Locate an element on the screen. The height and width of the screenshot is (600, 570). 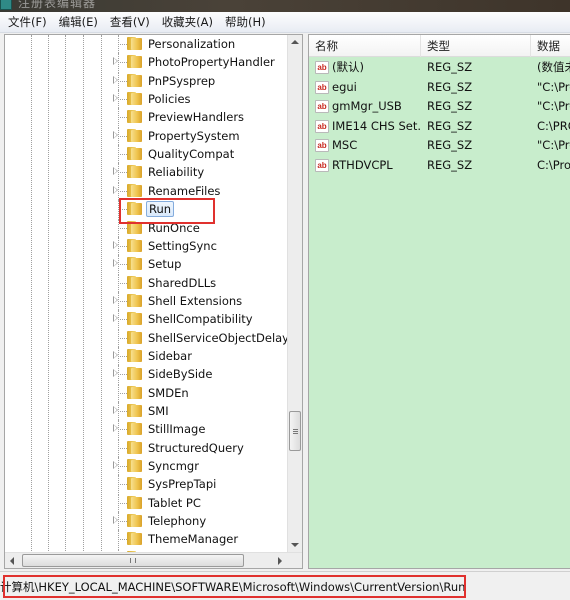
tree-item: QualityCompat is located at coordinates (147, 154).